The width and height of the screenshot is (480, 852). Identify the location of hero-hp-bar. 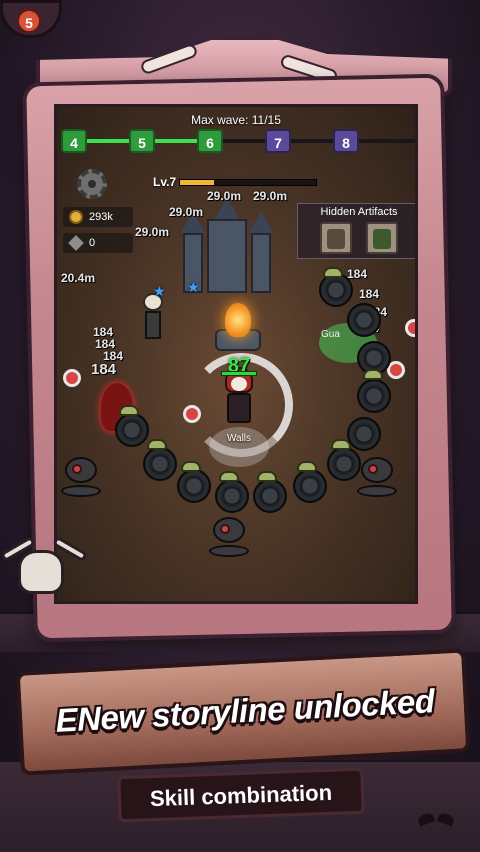
(239, 373).